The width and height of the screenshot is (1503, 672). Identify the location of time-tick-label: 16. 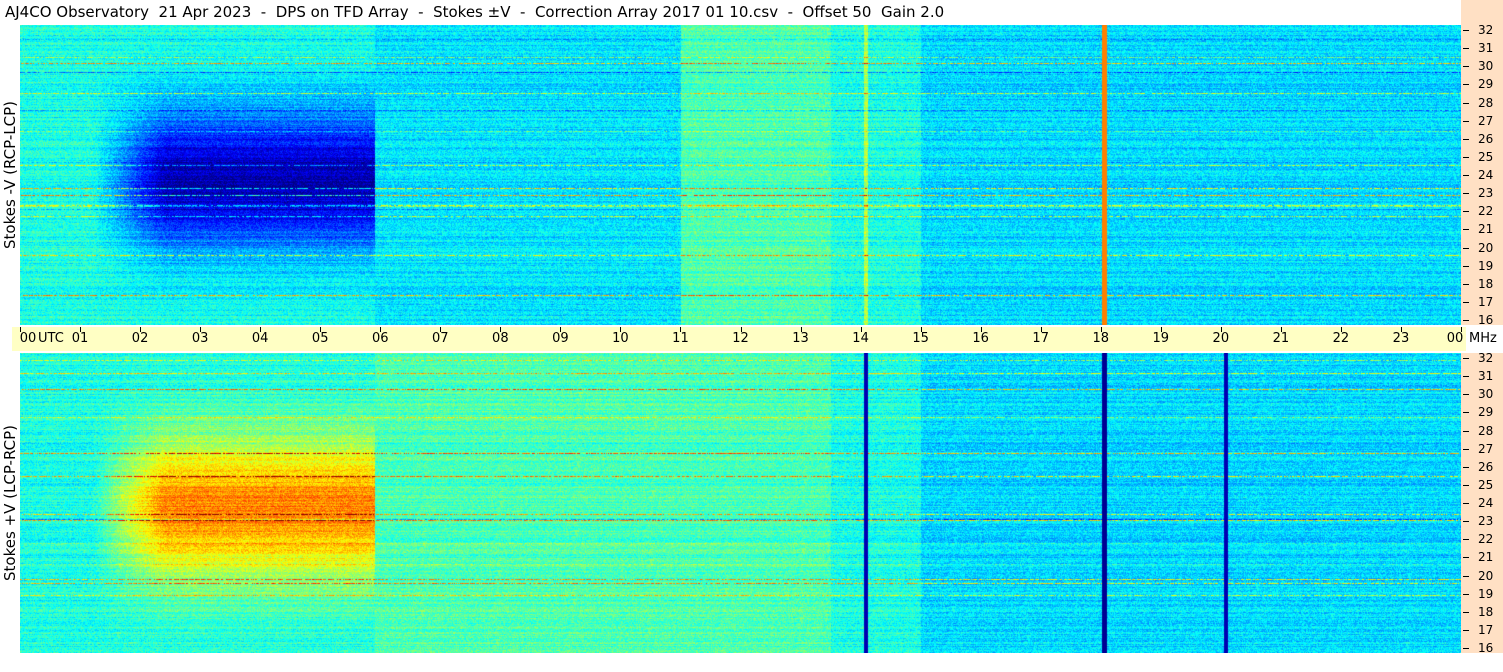
(980, 338).